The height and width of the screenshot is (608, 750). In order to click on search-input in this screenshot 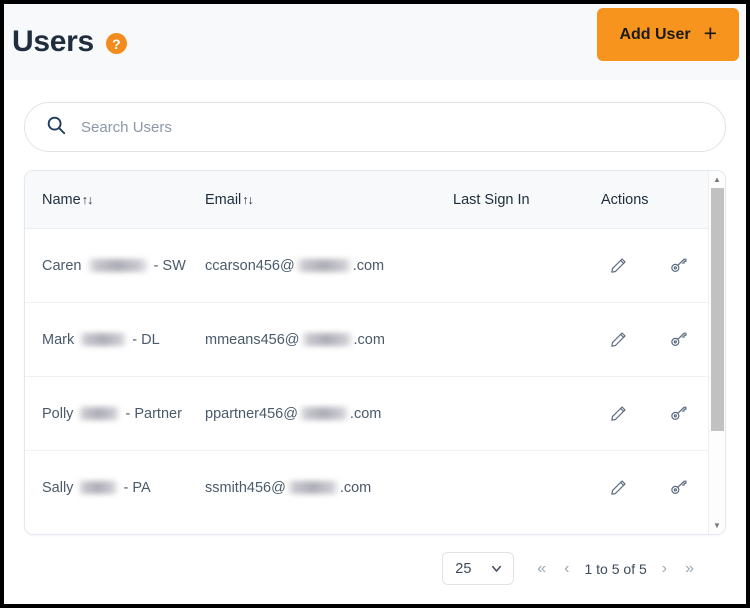, I will do `click(393, 127)`.